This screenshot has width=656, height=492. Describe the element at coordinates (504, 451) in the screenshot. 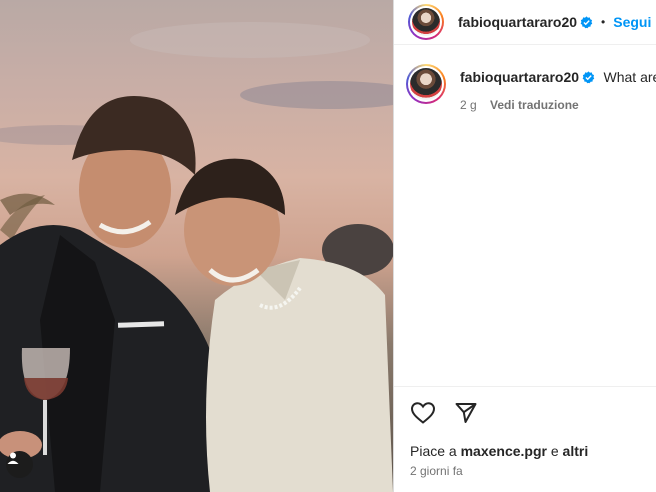

I see `likes-user-link: maxence.pgr` at that location.